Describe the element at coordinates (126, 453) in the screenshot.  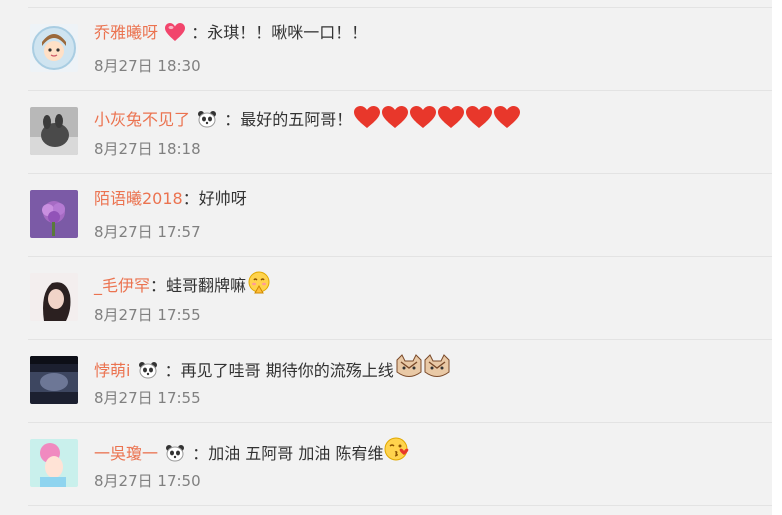
I see `username-link: 一吳瓊一` at that location.